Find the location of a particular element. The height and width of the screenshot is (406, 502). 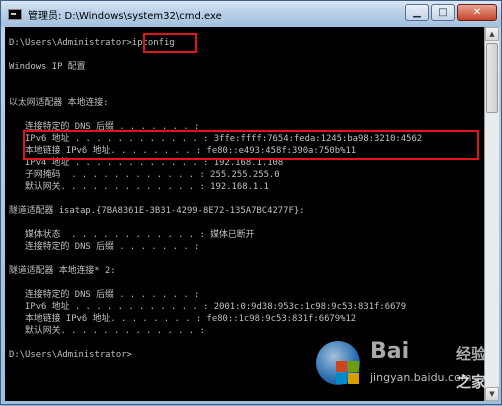

watermark-extra: 之家 is located at coordinates (471, 382).